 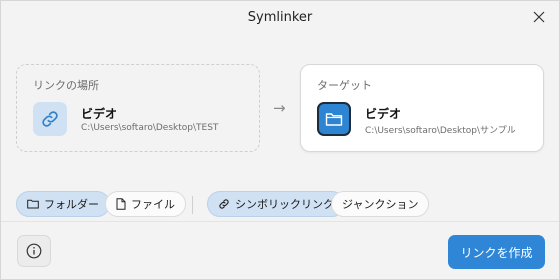 I want to click on create-link-button: リンクを作成, so click(x=496, y=252).